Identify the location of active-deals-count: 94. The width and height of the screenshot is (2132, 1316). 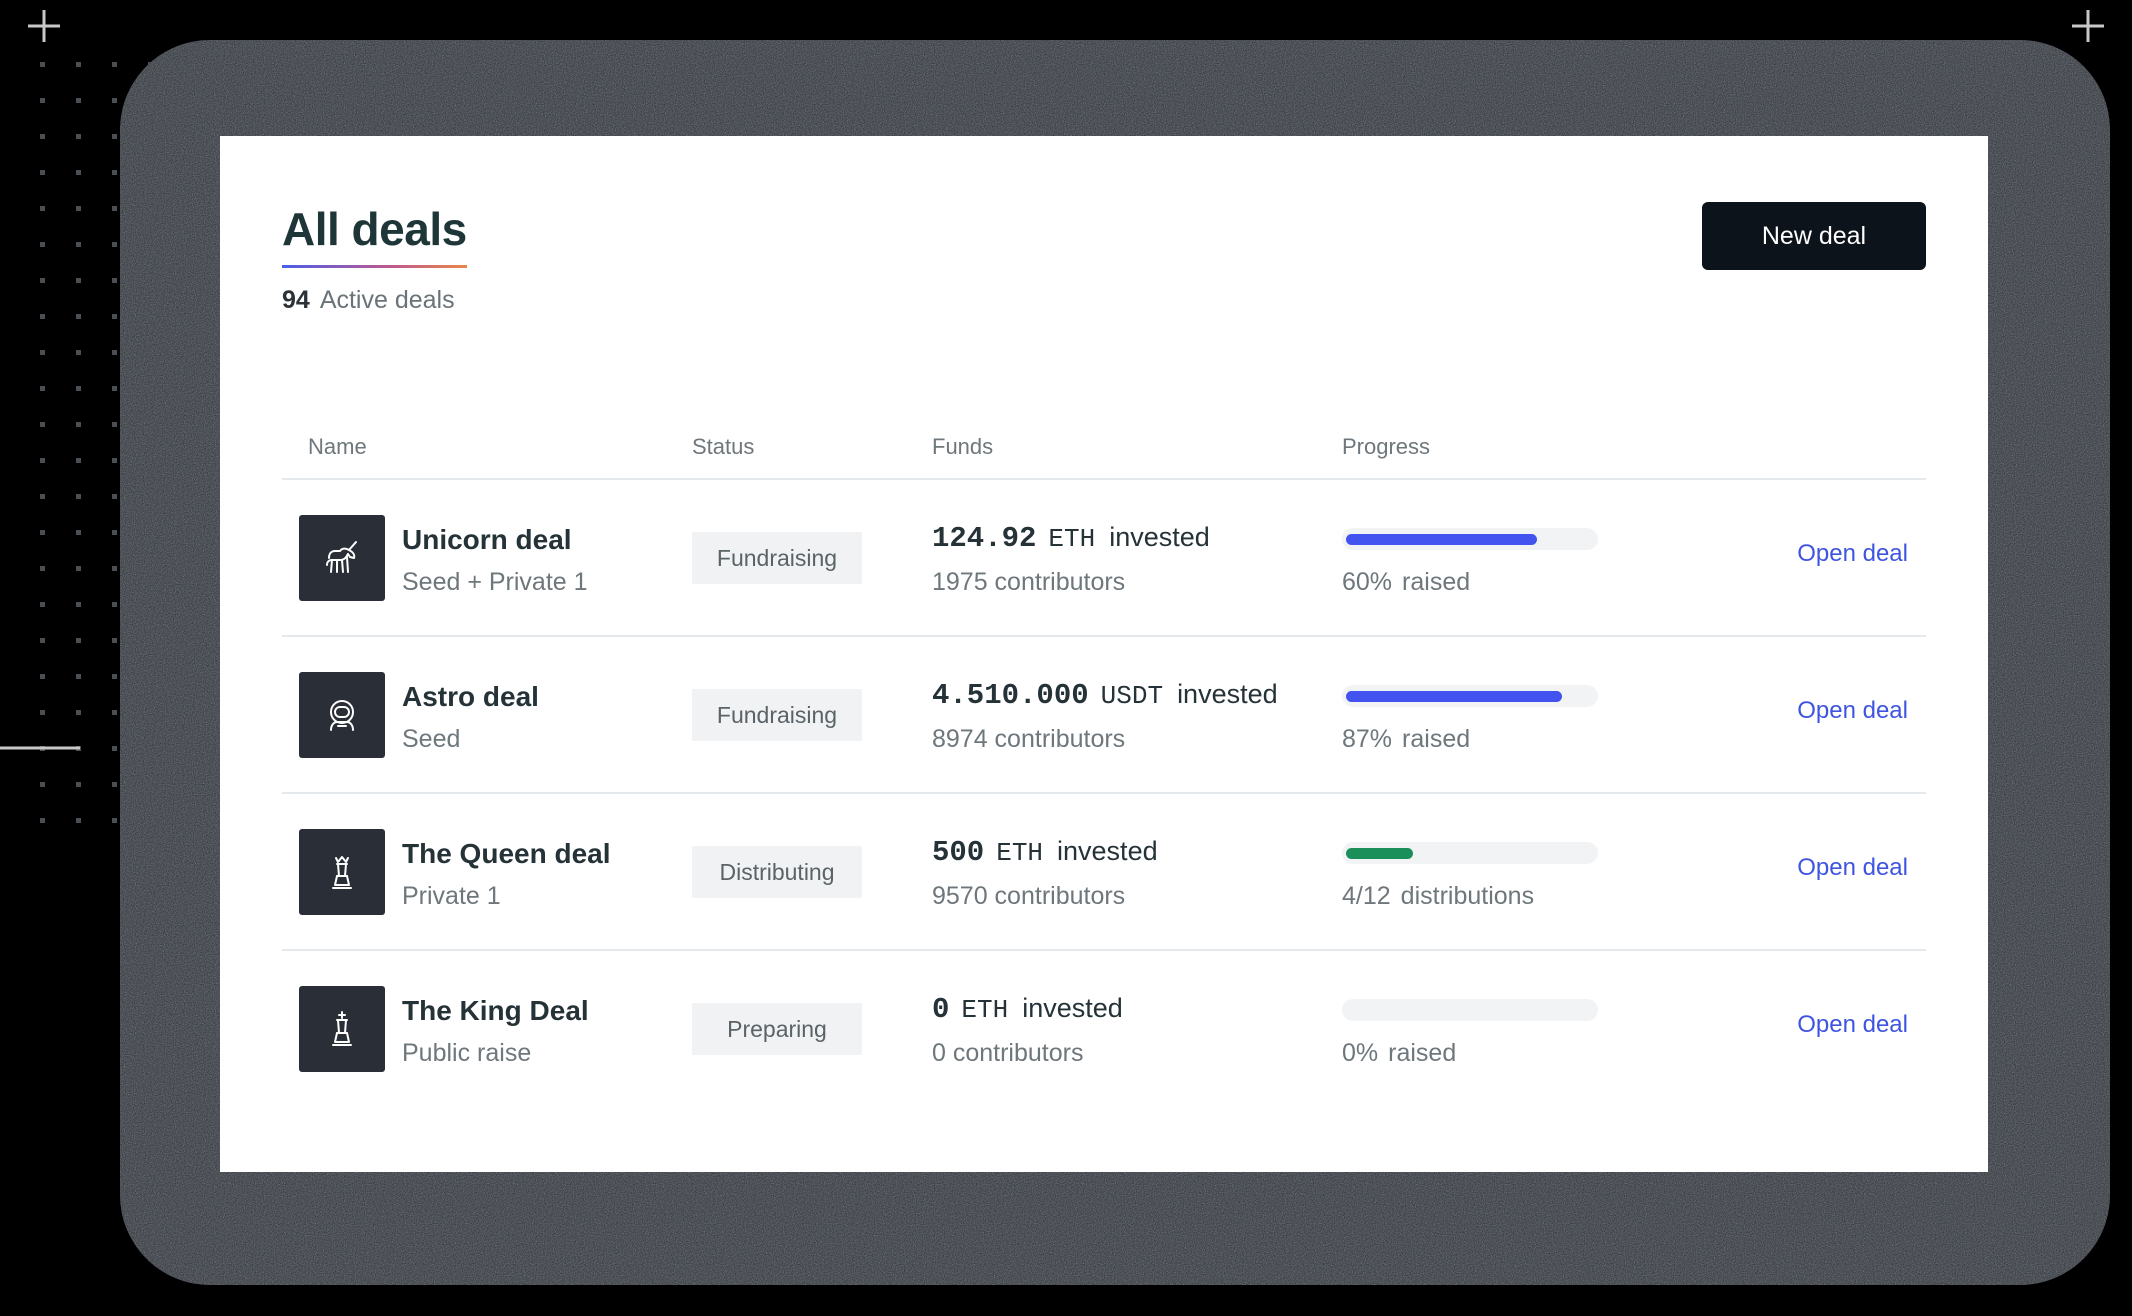
(296, 300).